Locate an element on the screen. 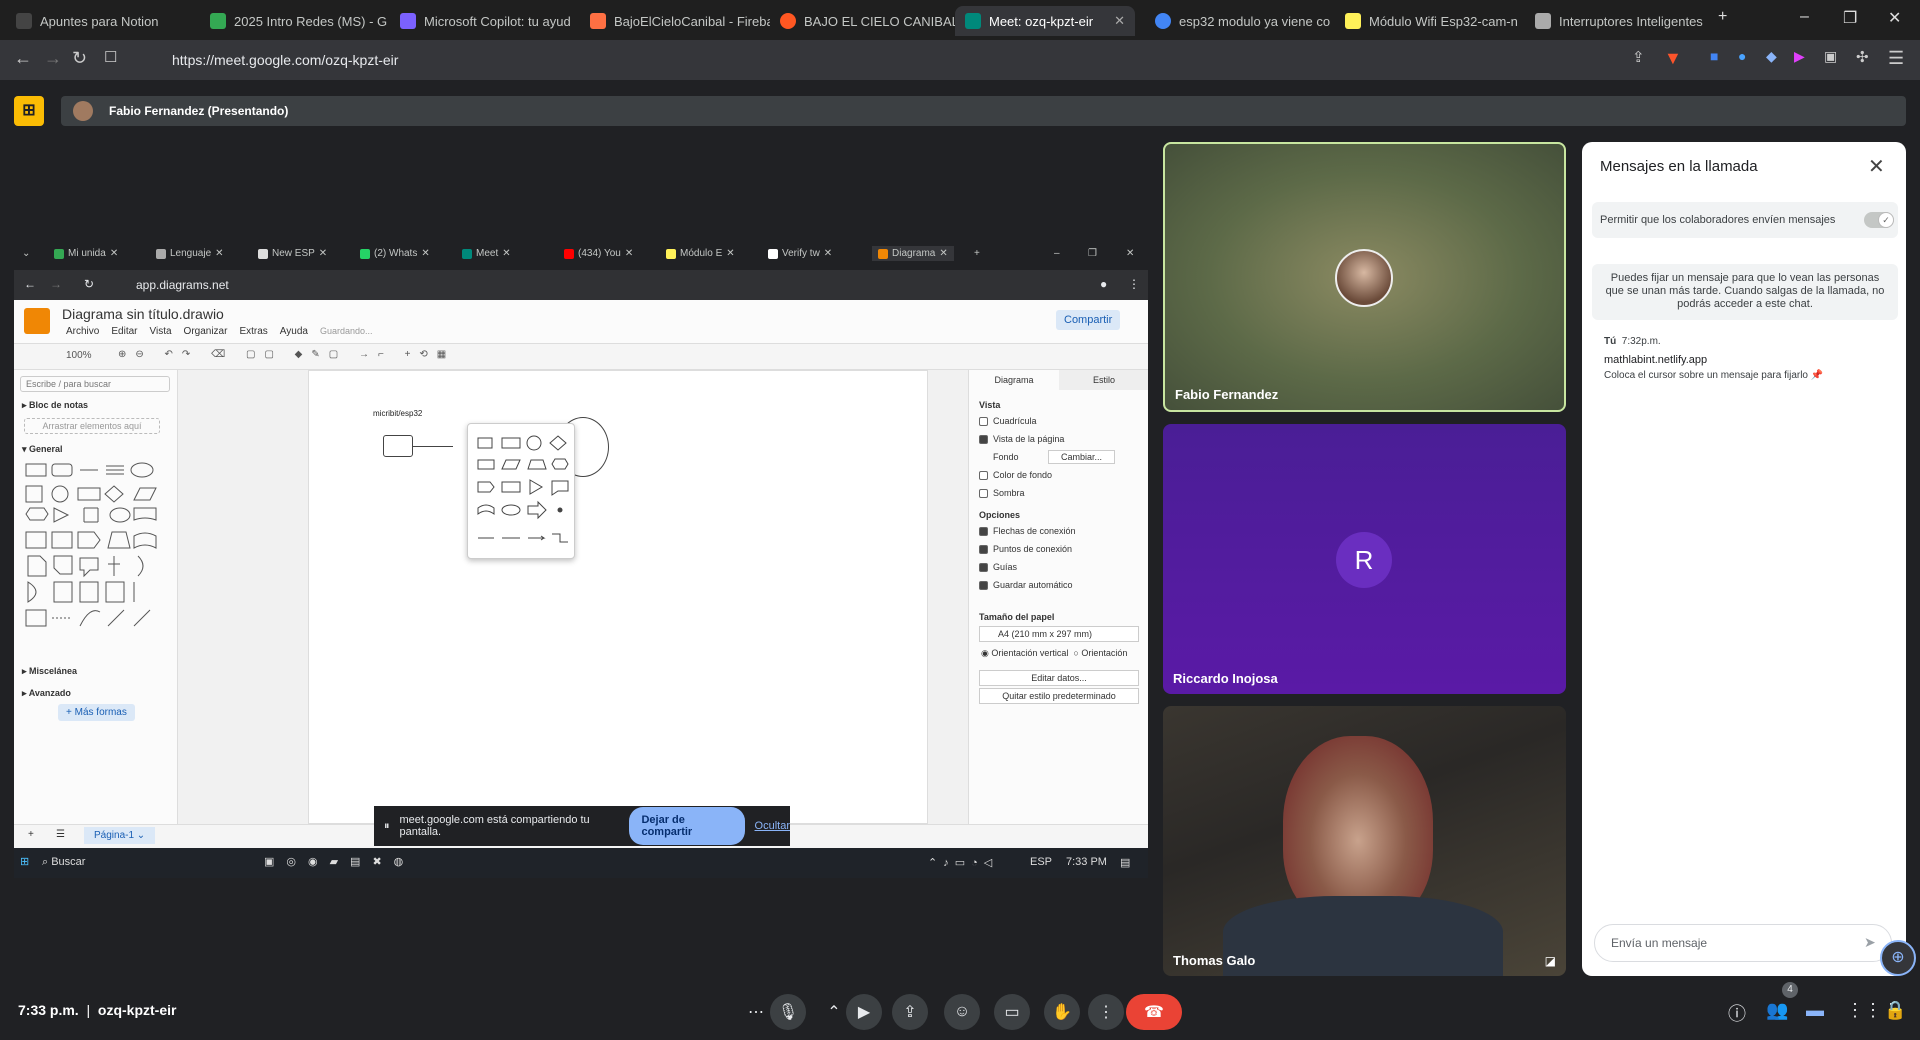 The width and height of the screenshot is (1920, 1040). participant-tile: R Riccardo Inojosa is located at coordinates (1364, 559).